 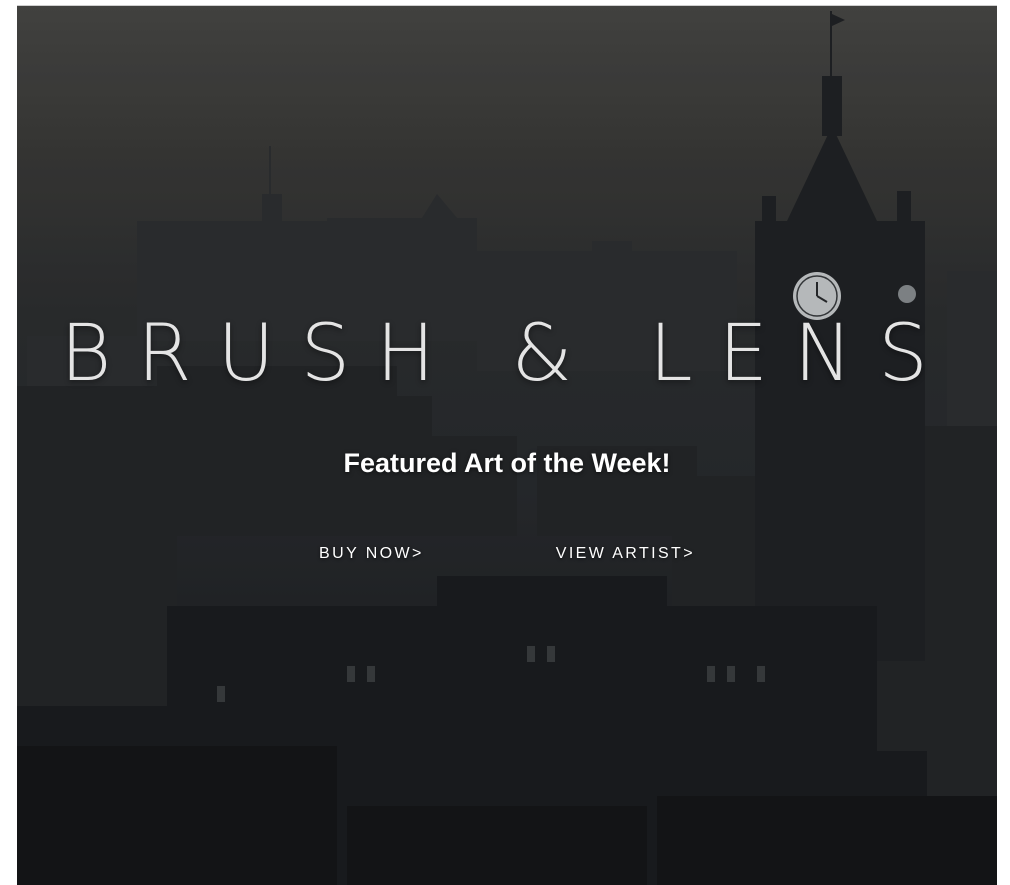 What do you see at coordinates (507, 554) in the screenshot?
I see `cta-group: BUY NOW> VIEW ARTIST>` at bounding box center [507, 554].